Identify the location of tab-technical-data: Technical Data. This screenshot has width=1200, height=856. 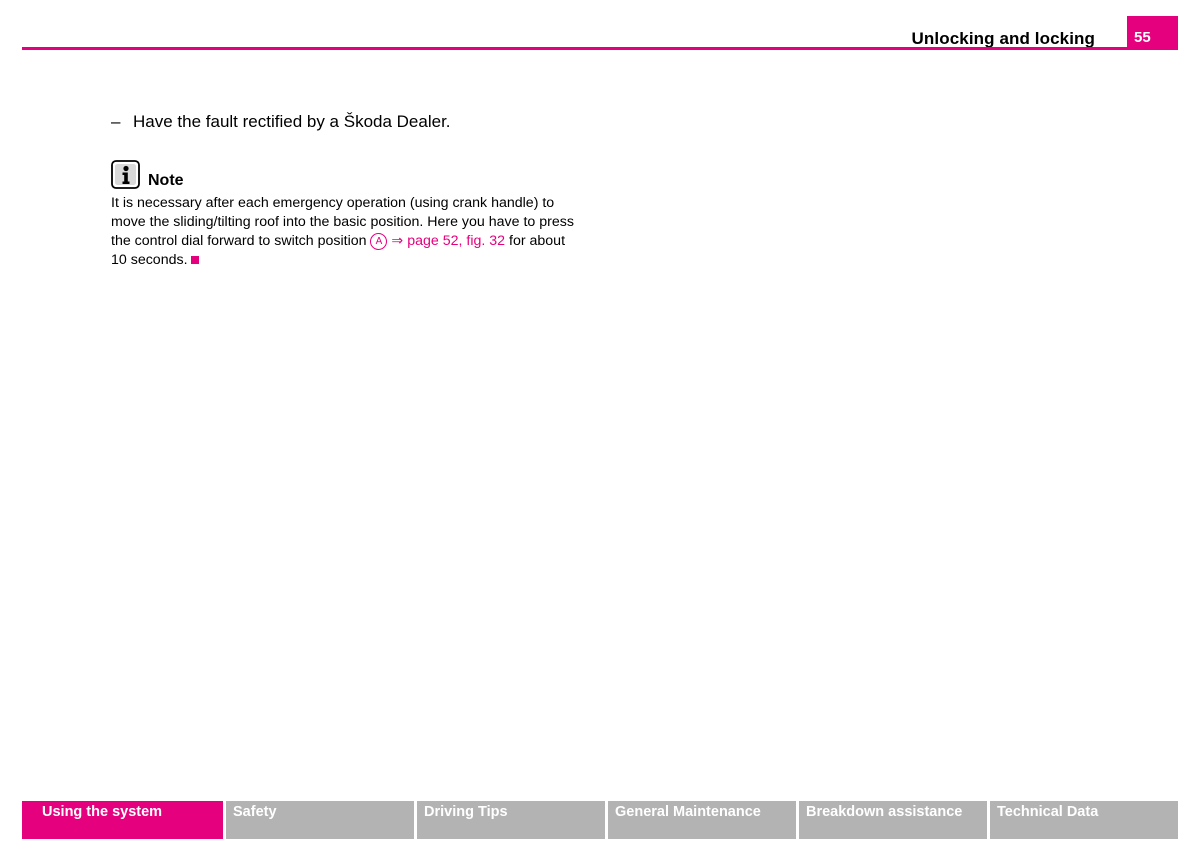
(1084, 820).